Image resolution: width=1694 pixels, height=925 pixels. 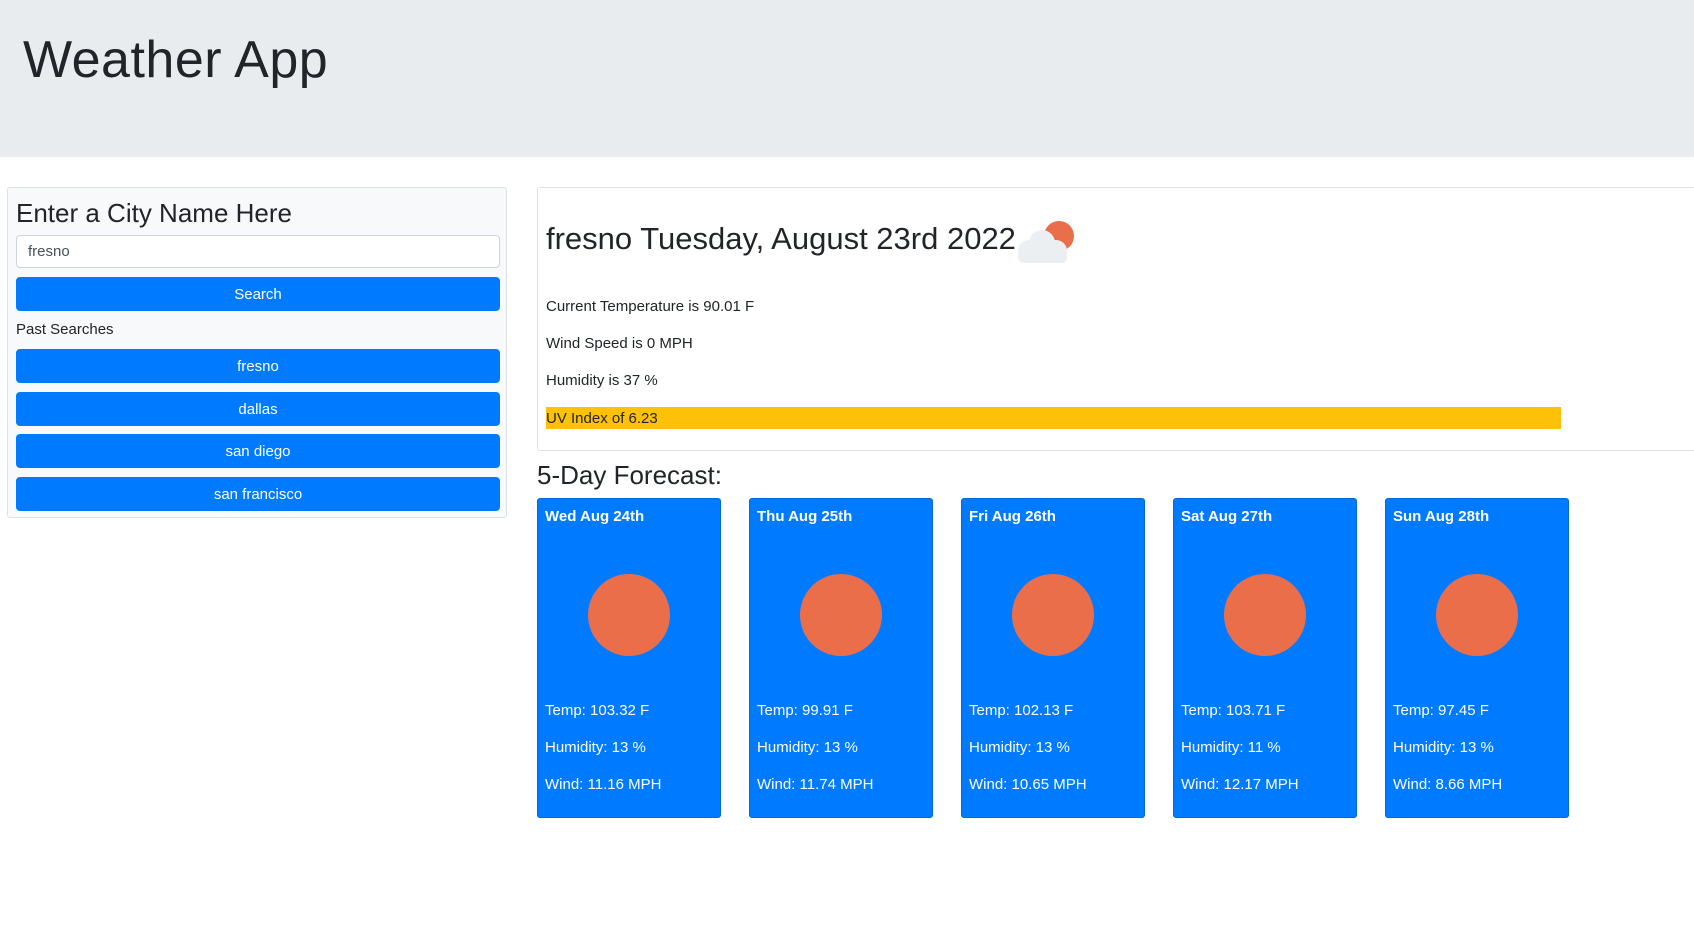 What do you see at coordinates (595, 516) in the screenshot?
I see `forecast-date: Wed Aug 24th` at bounding box center [595, 516].